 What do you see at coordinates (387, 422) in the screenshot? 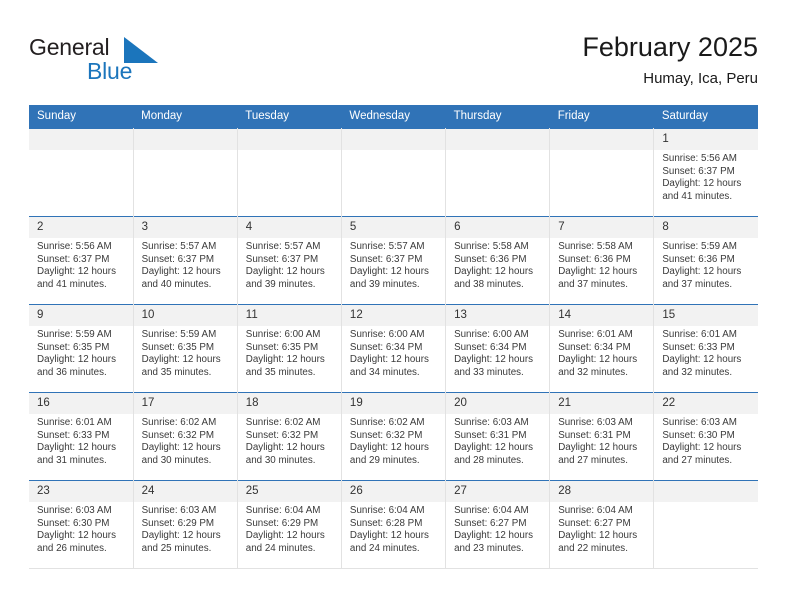
I see `sunrise-text: Sunrise: 6:02 AM` at bounding box center [387, 422].